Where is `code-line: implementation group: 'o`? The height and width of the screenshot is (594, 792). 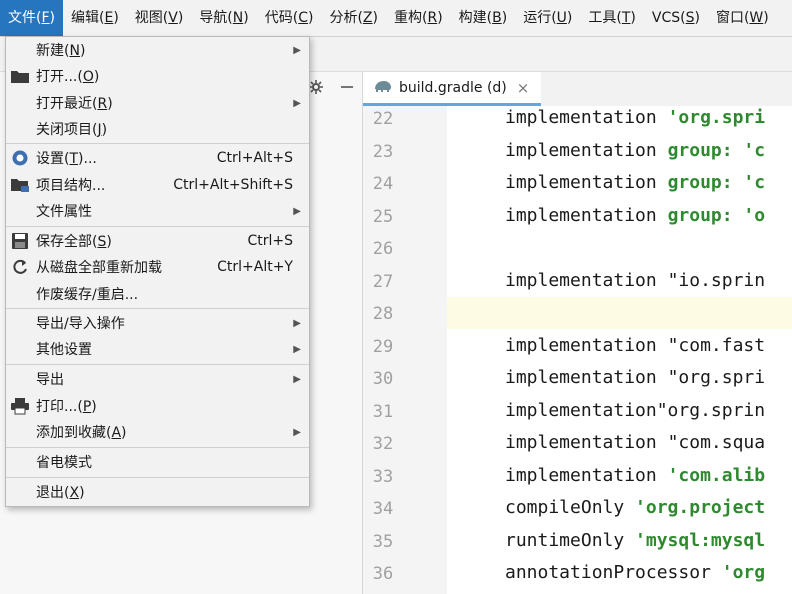 code-line: implementation group: 'o is located at coordinates (635, 215).